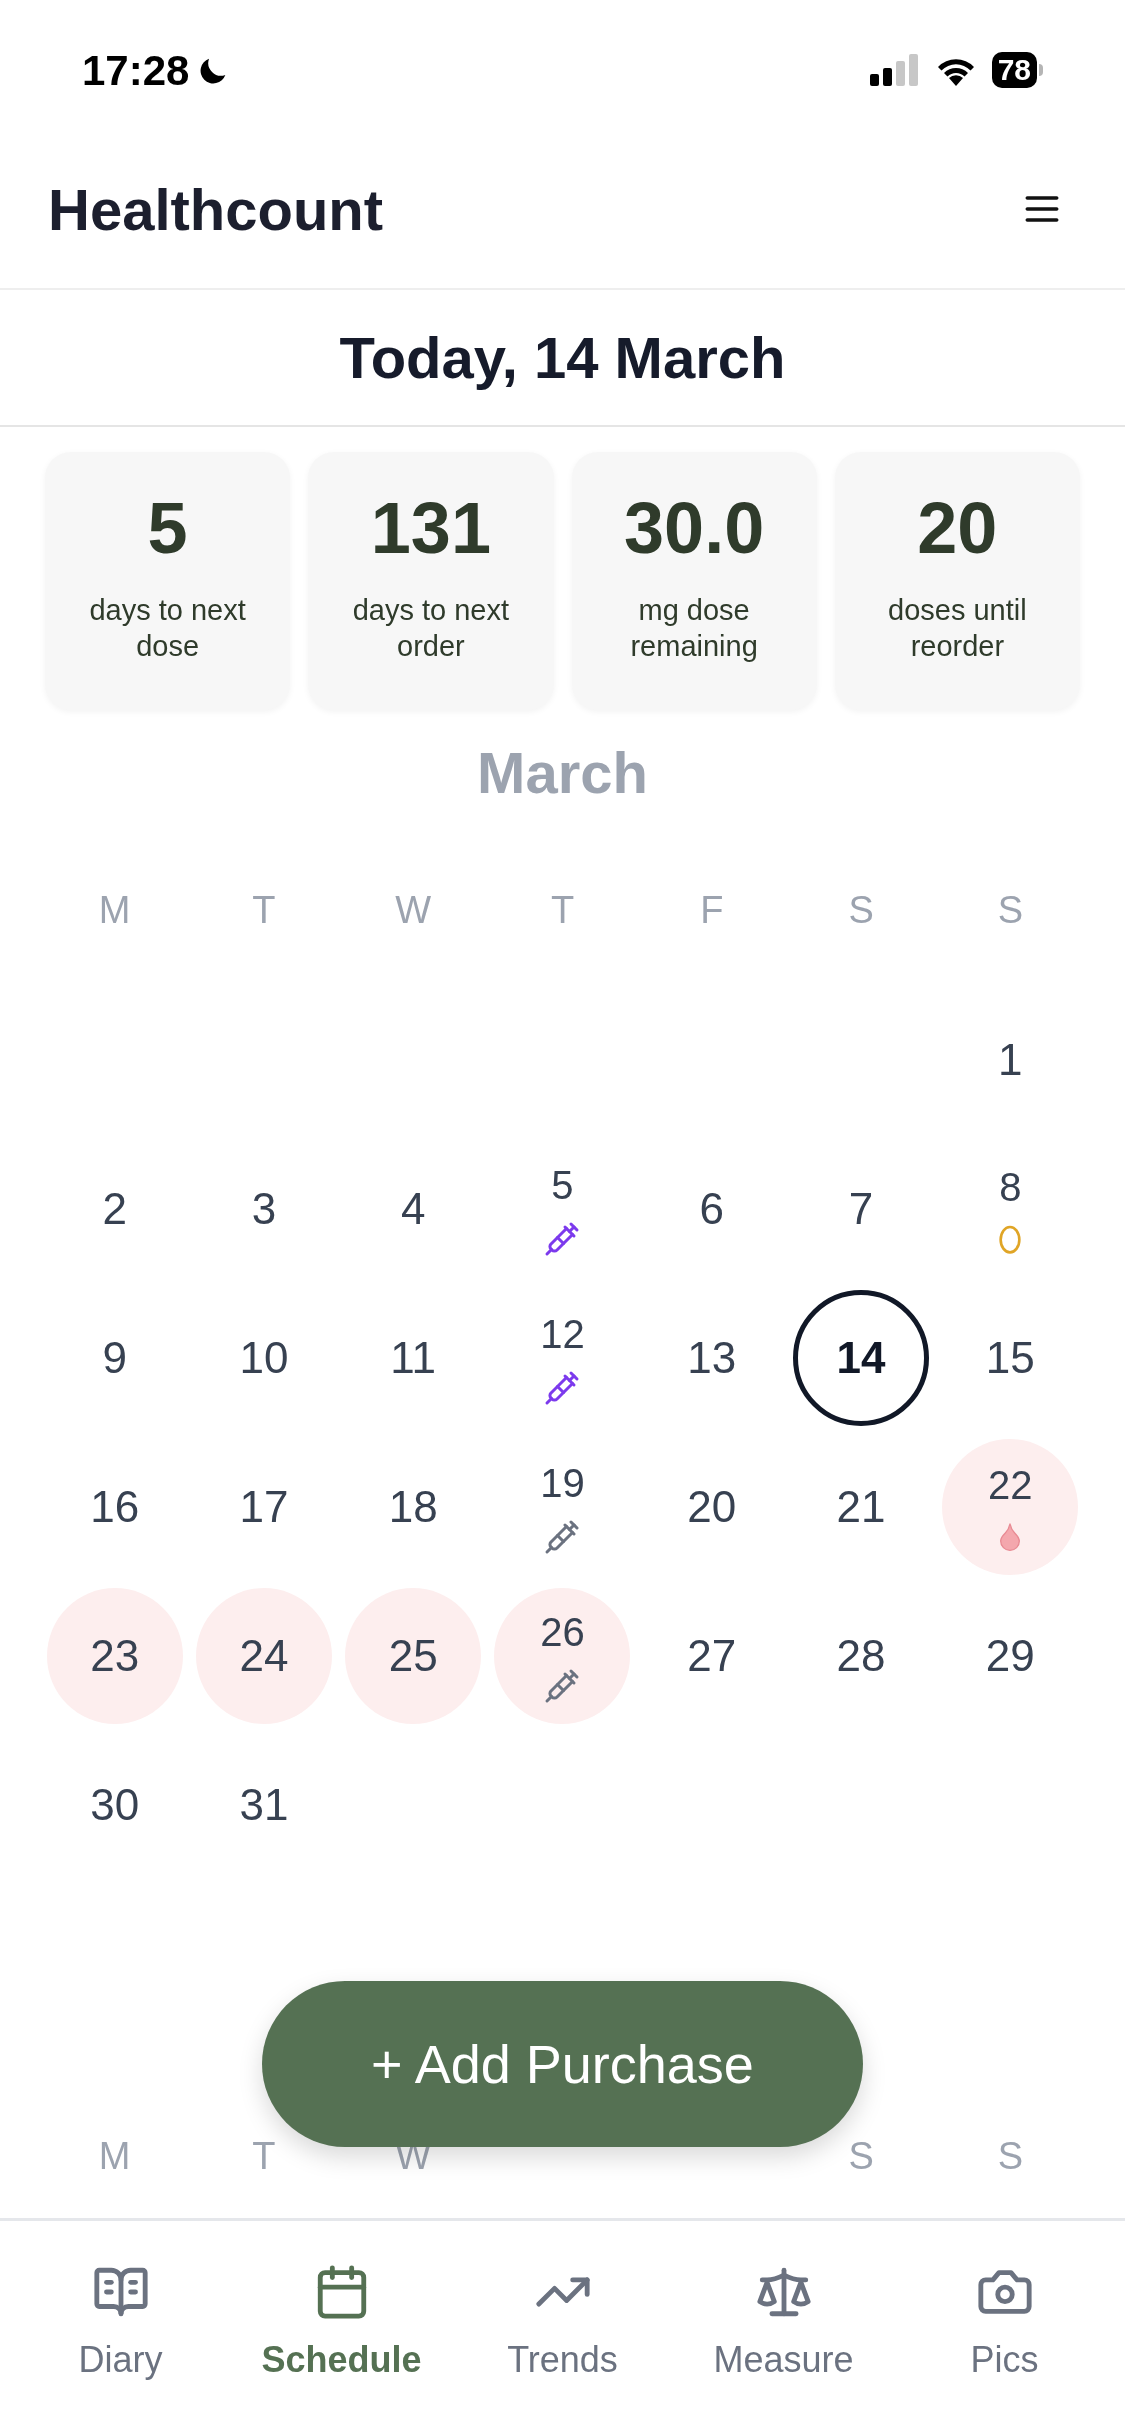  What do you see at coordinates (894, 70) in the screenshot?
I see `signal-icon` at bounding box center [894, 70].